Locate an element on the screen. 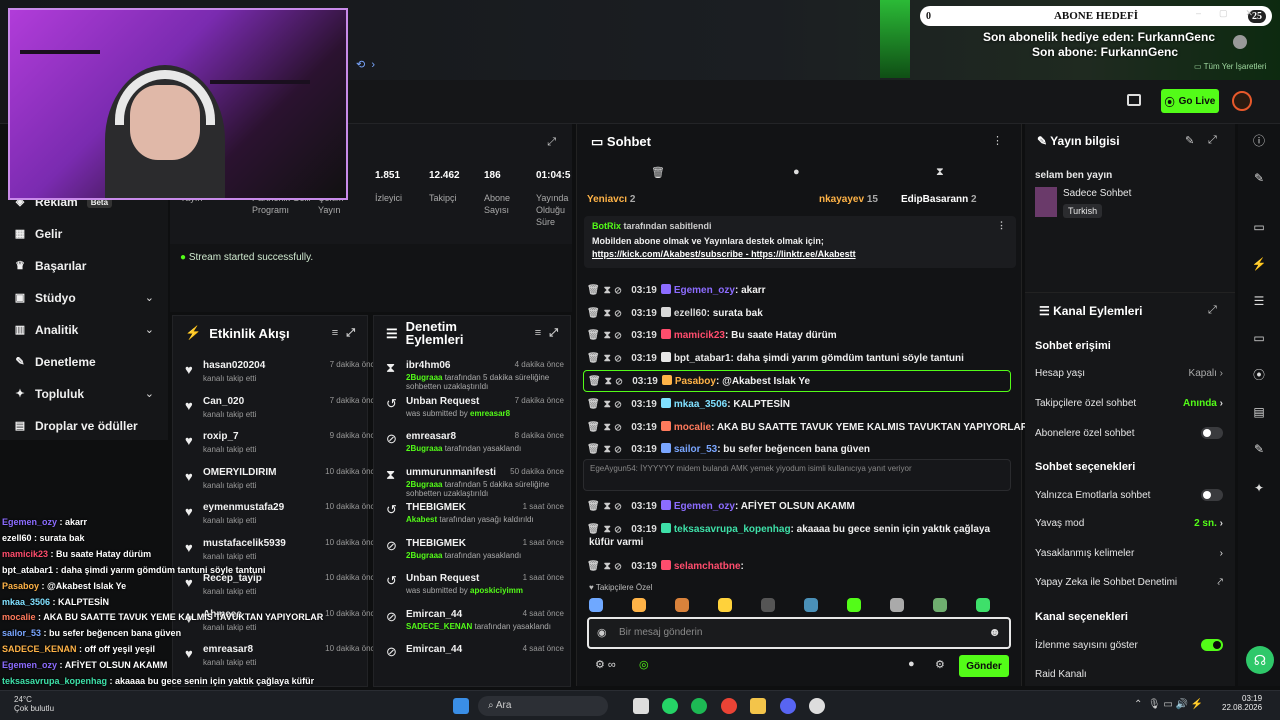 The image size is (1280, 720). nav-analitik: ▥ Analitik is located at coordinates (46, 330).